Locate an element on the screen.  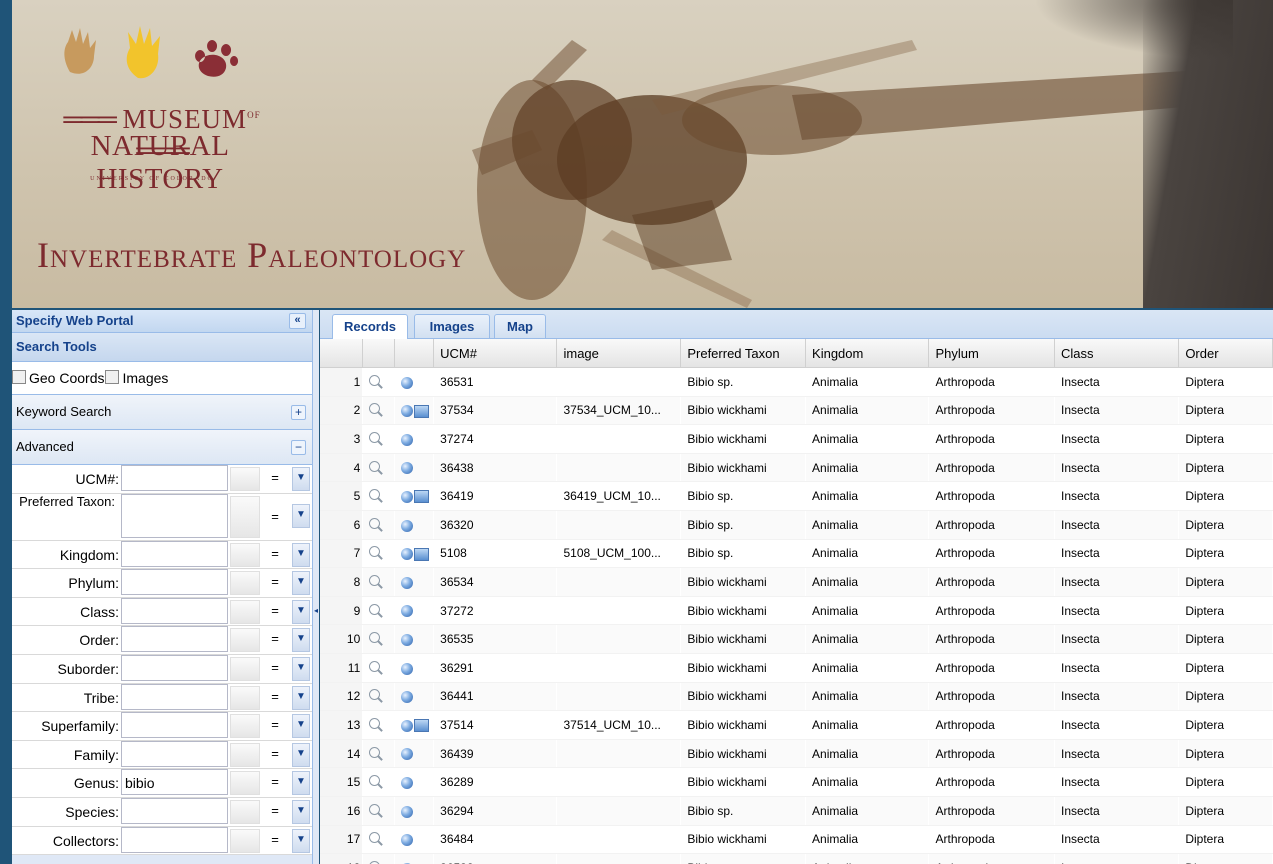
column-header: Phylum is located at coordinates (991, 353).